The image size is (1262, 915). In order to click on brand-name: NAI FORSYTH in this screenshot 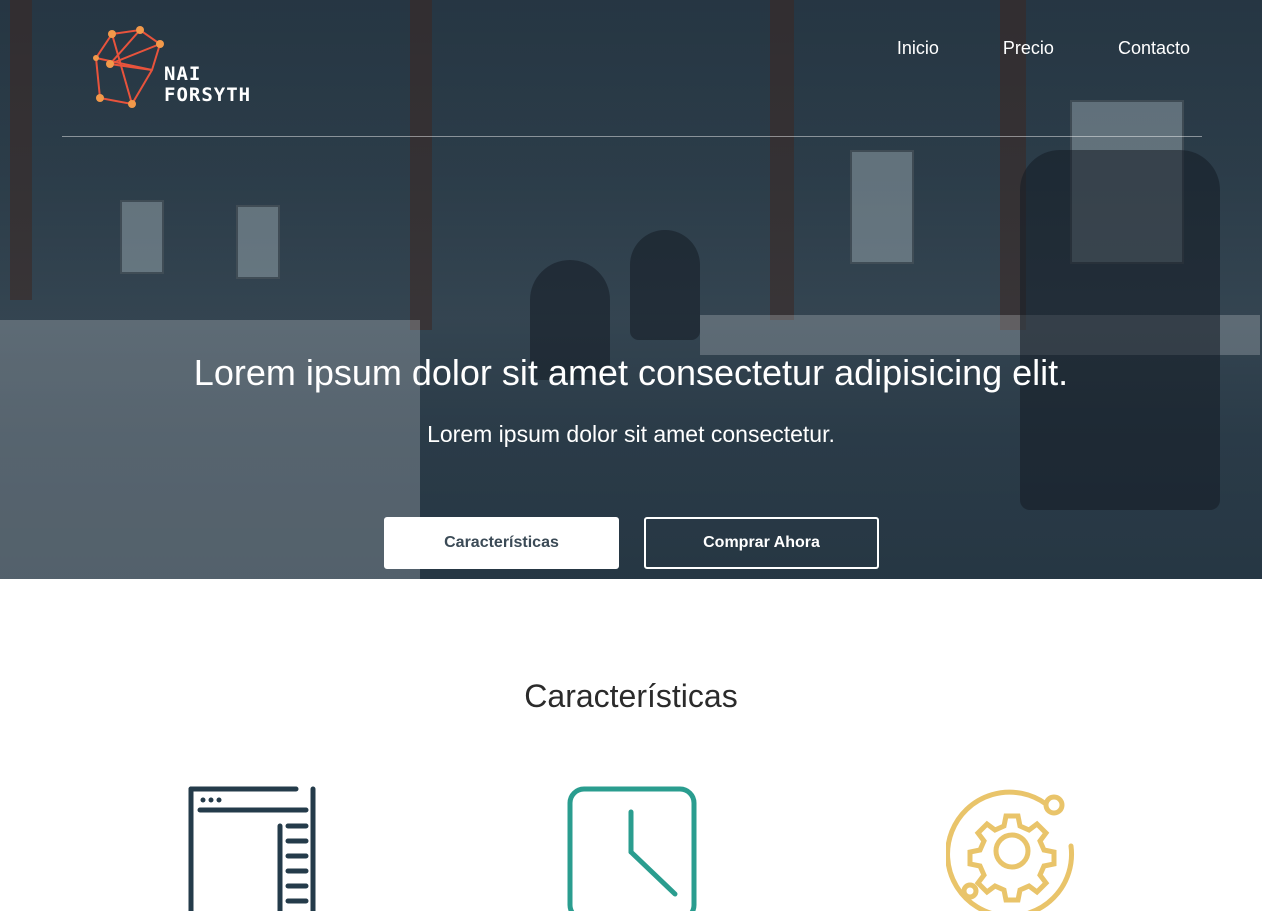, I will do `click(207, 85)`.